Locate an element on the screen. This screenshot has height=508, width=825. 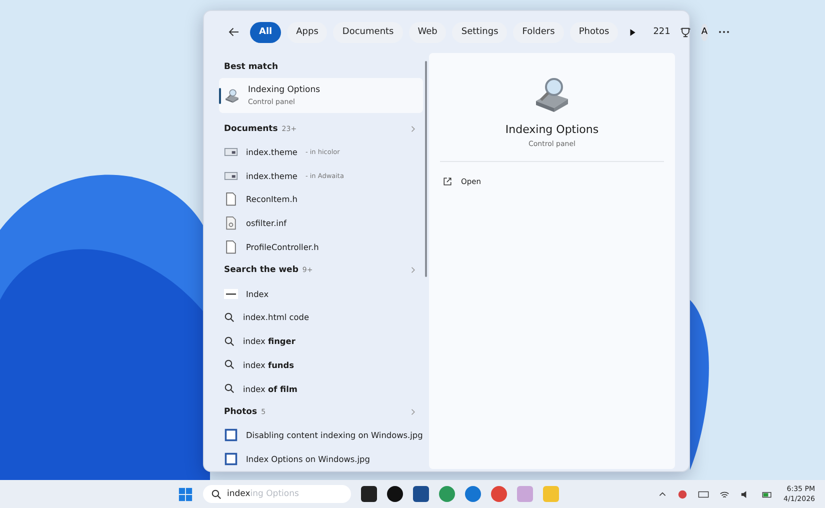
trophy-icon is located at coordinates (686, 32).